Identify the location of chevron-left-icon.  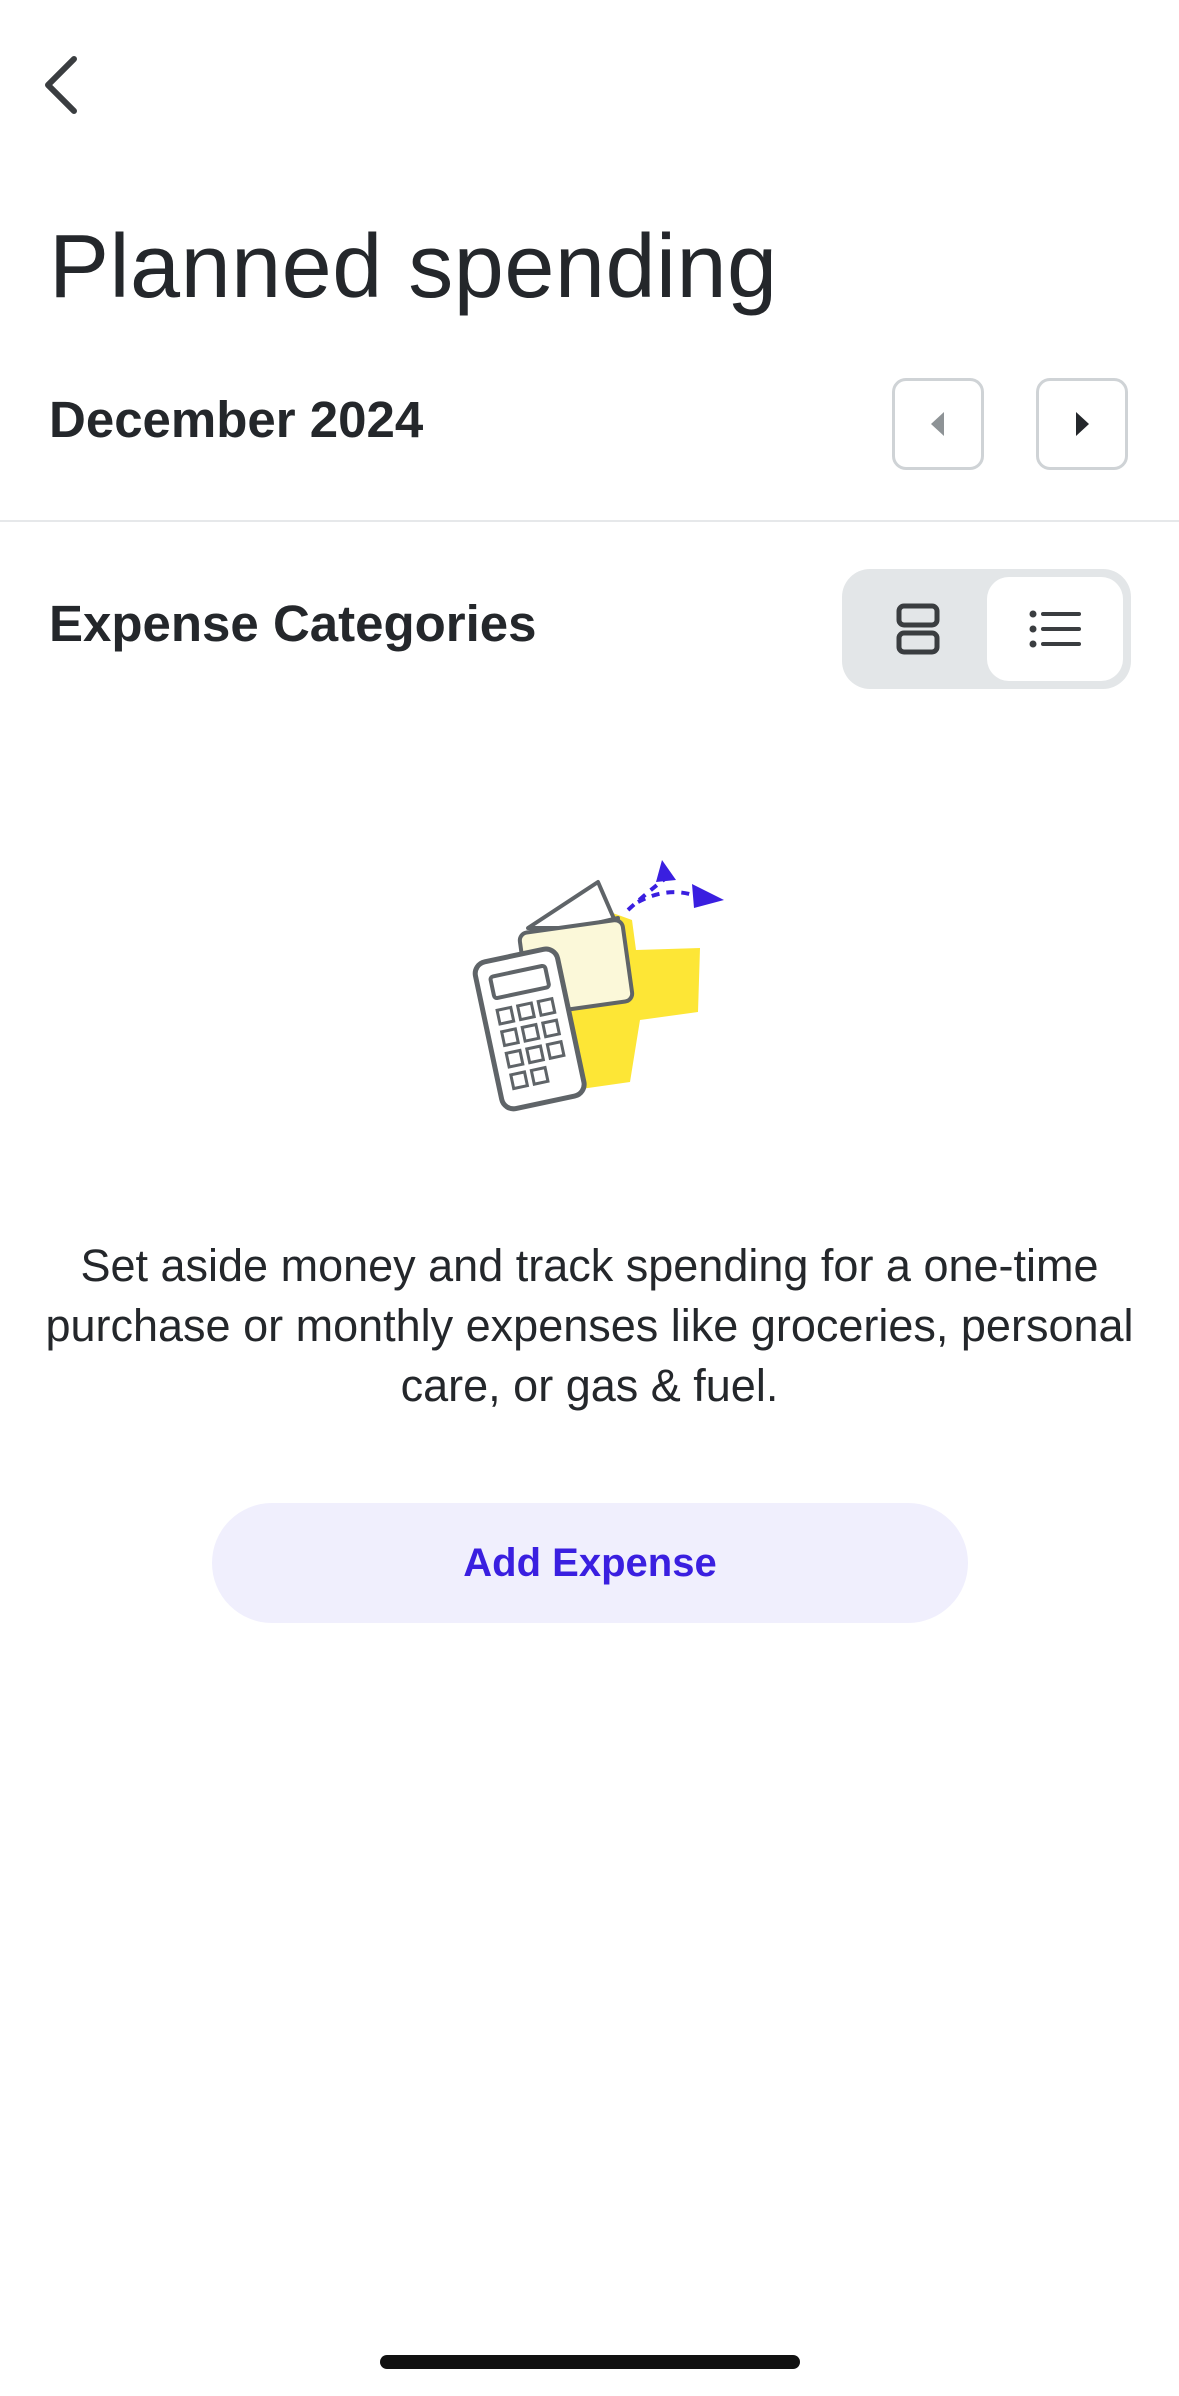
(61, 85).